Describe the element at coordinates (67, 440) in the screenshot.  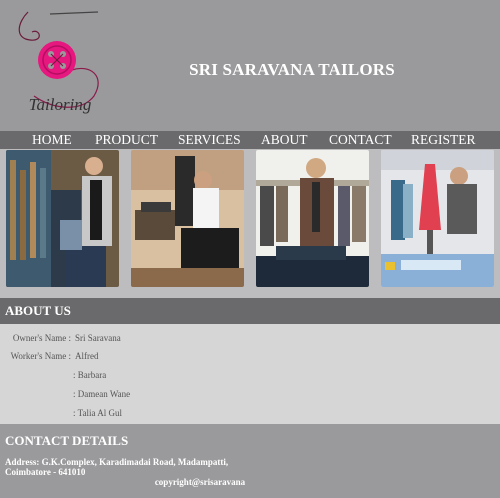
I see `contact-details-title: CONTACT DETAILS` at that location.